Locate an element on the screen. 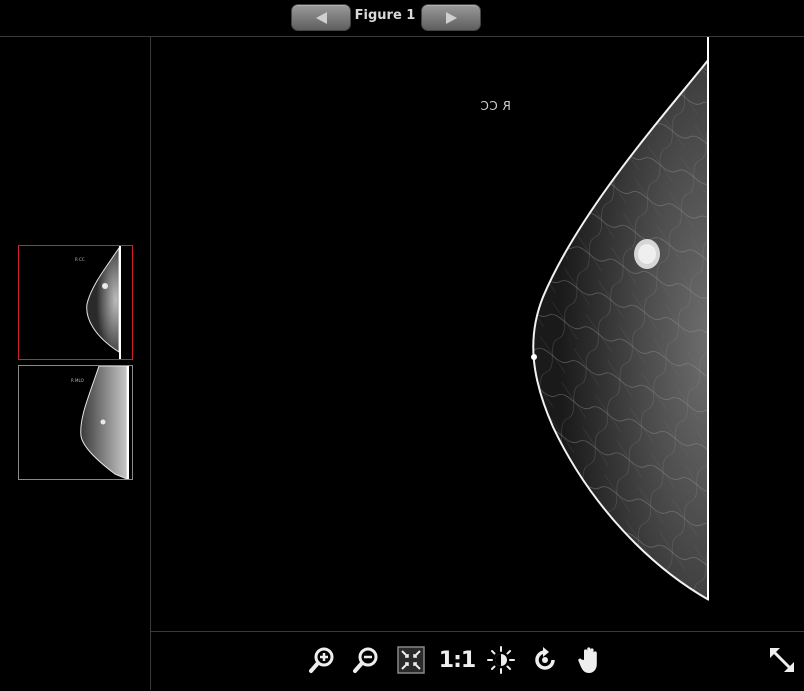  previous-figure-button is located at coordinates (321, 17).